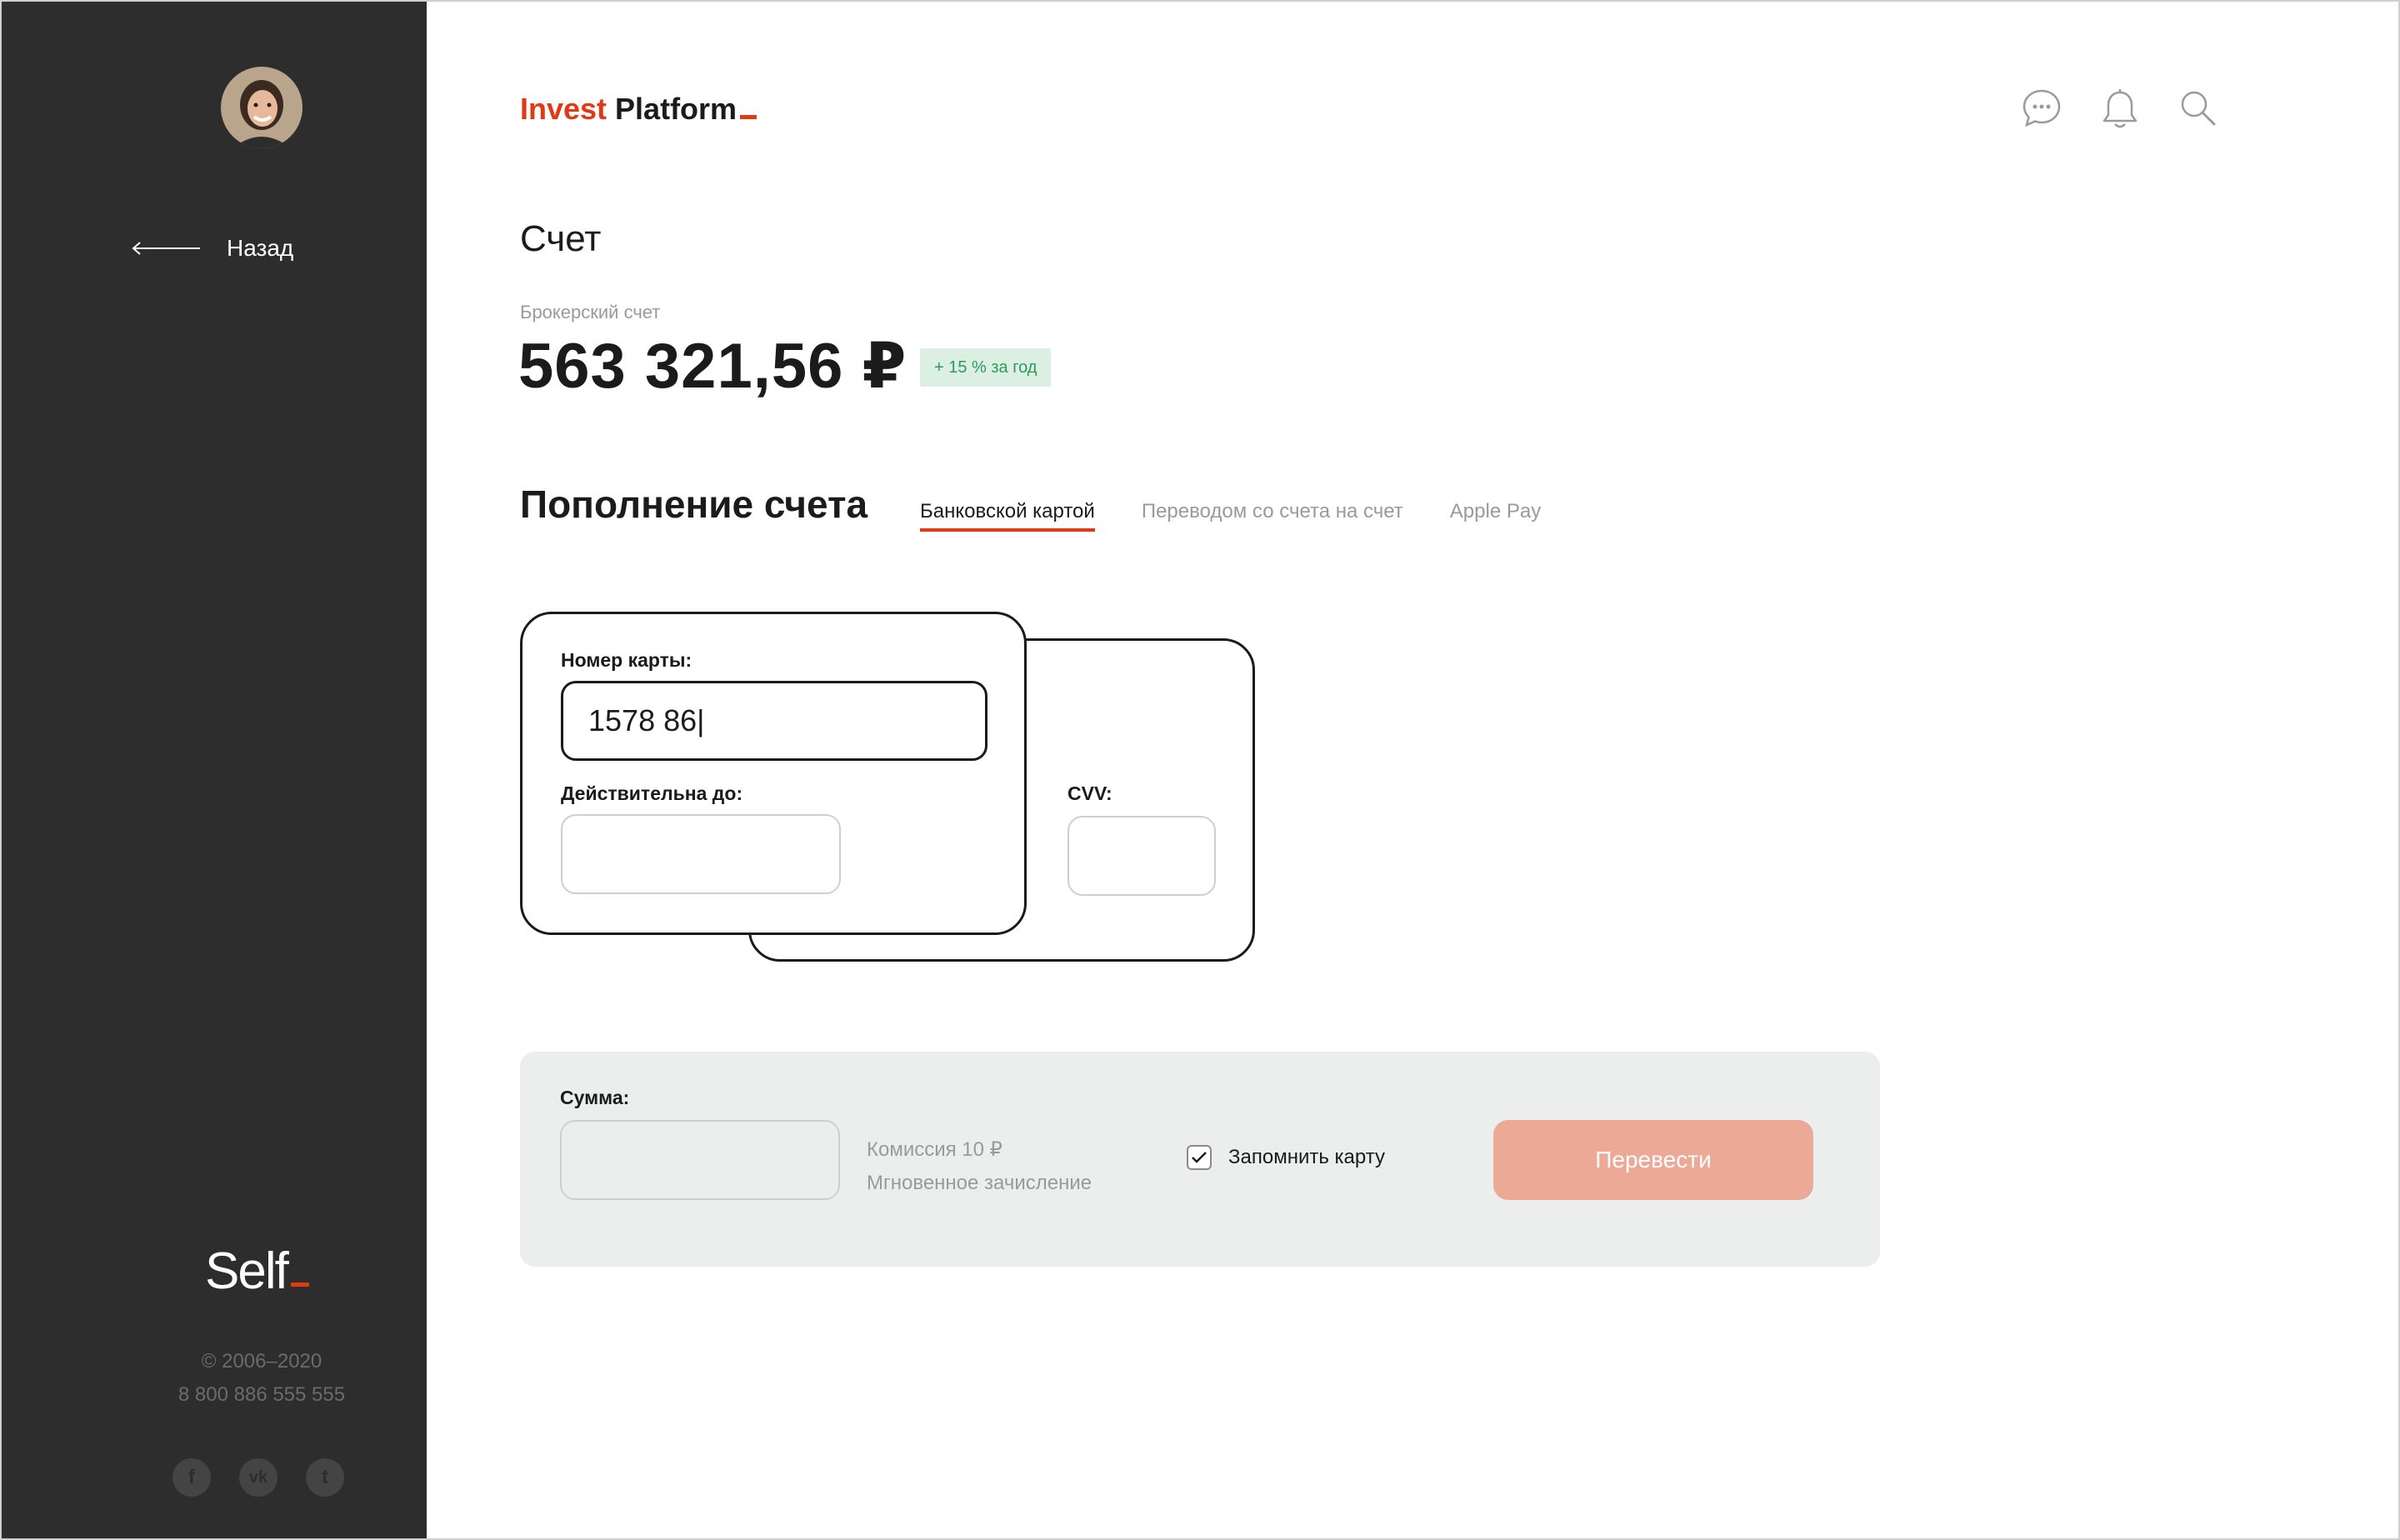 The image size is (2400, 1540). I want to click on avatar, so click(261, 107).